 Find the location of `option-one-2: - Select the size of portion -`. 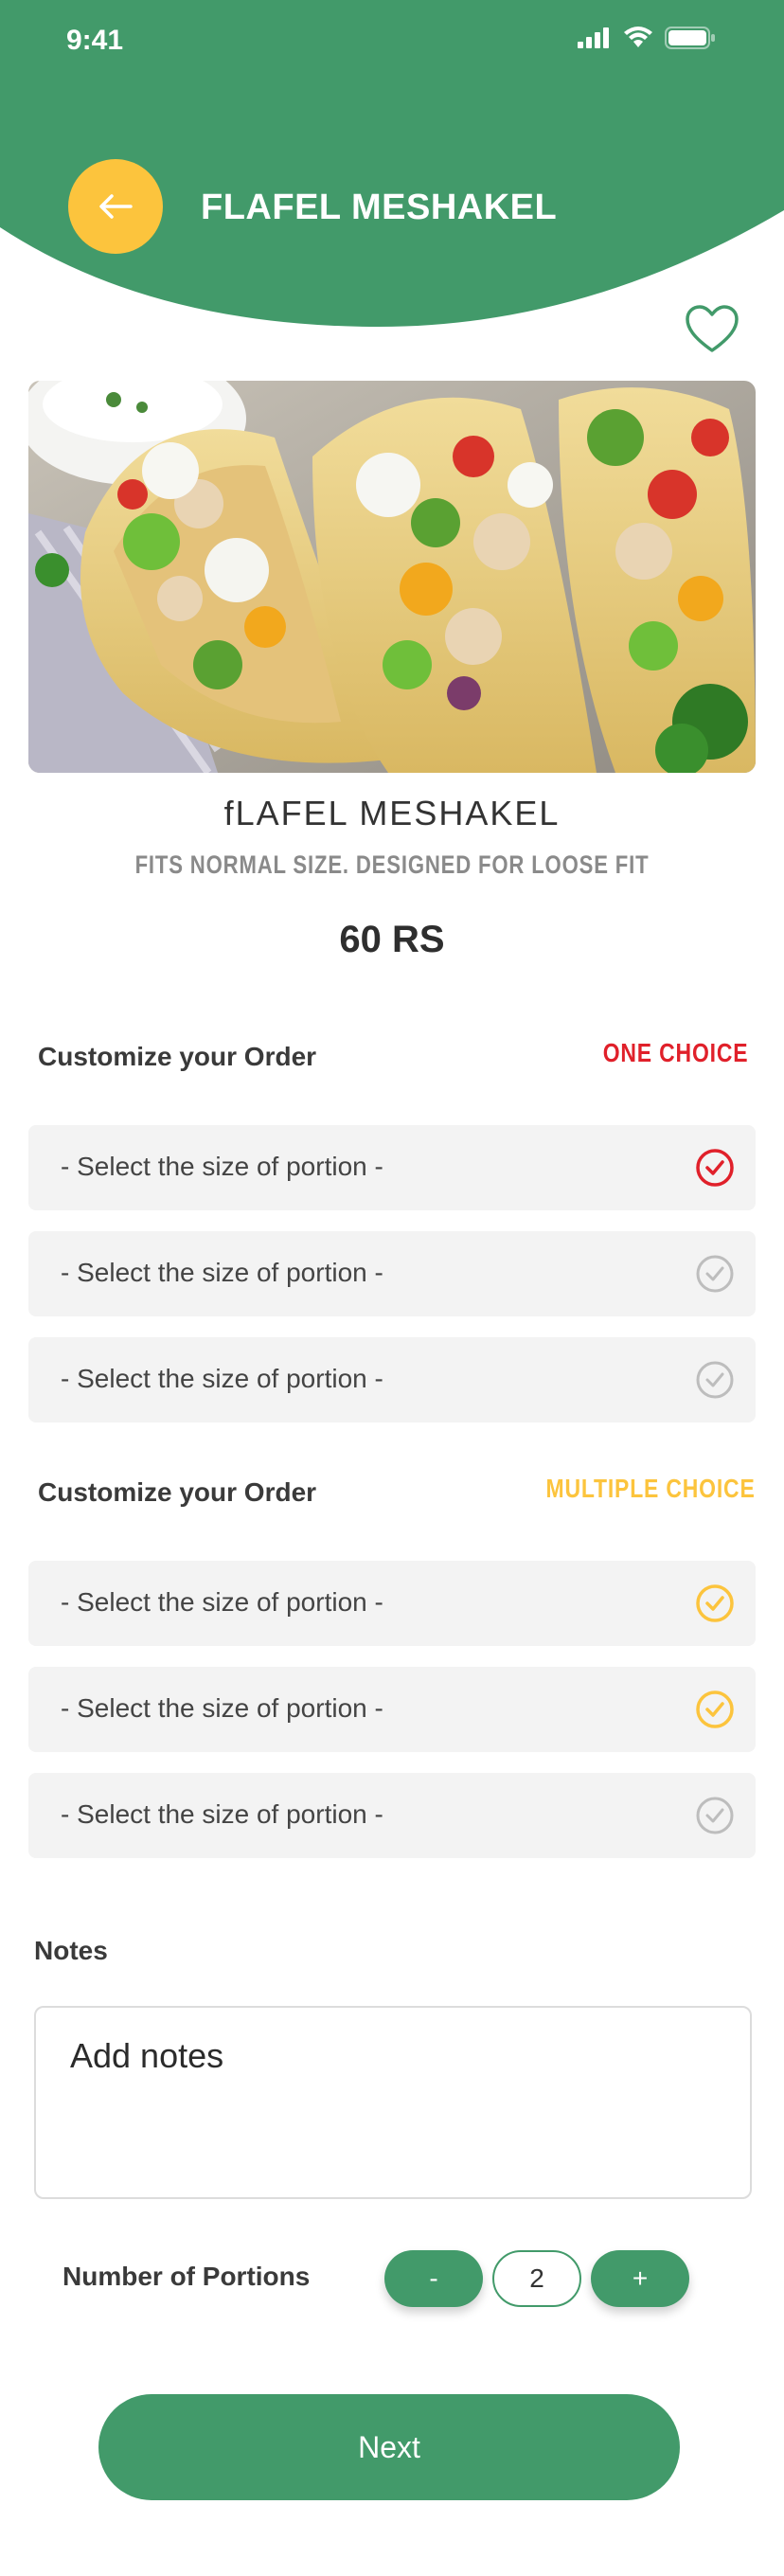

option-one-2: - Select the size of portion - is located at coordinates (392, 1273).